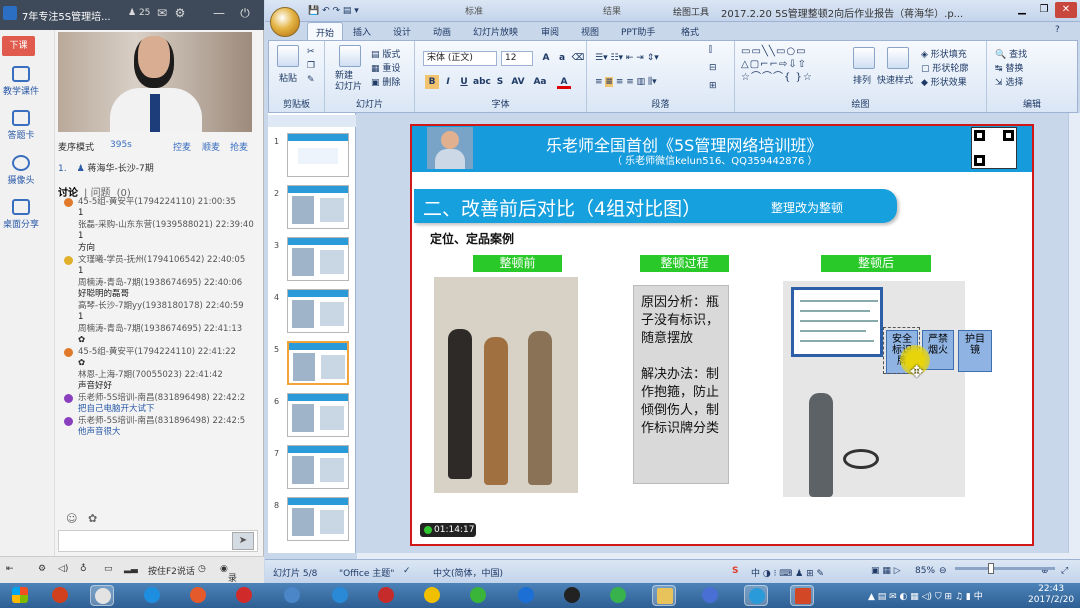 The image size is (1080, 608). Describe the element at coordinates (898, 58) in the screenshot. I see `quick-styles-icon` at that location.